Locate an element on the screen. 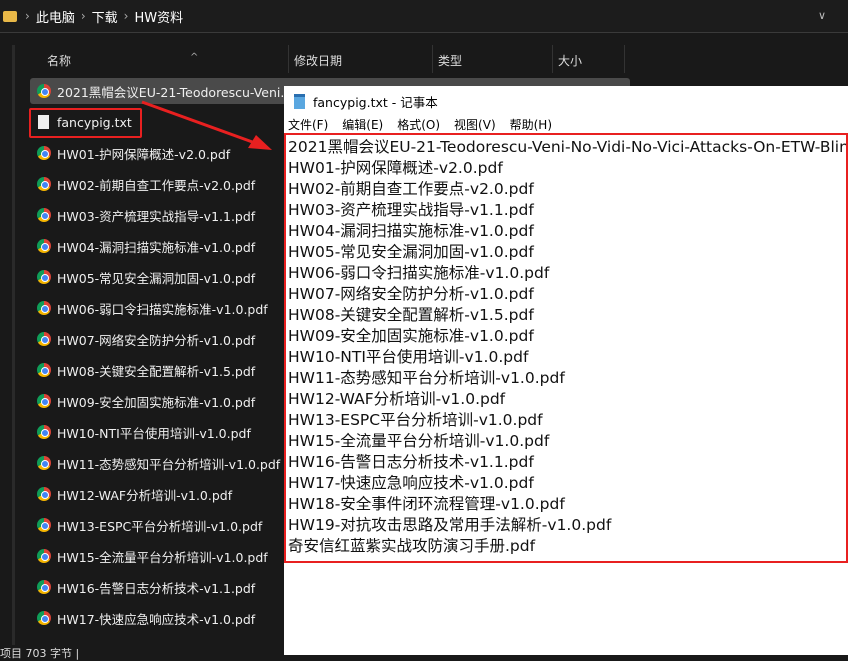 This screenshot has height=661, width=848. menu-bar: 文件(F) 编辑(E) 格式(O) 视图(V) 帮助(H) is located at coordinates (566, 124).